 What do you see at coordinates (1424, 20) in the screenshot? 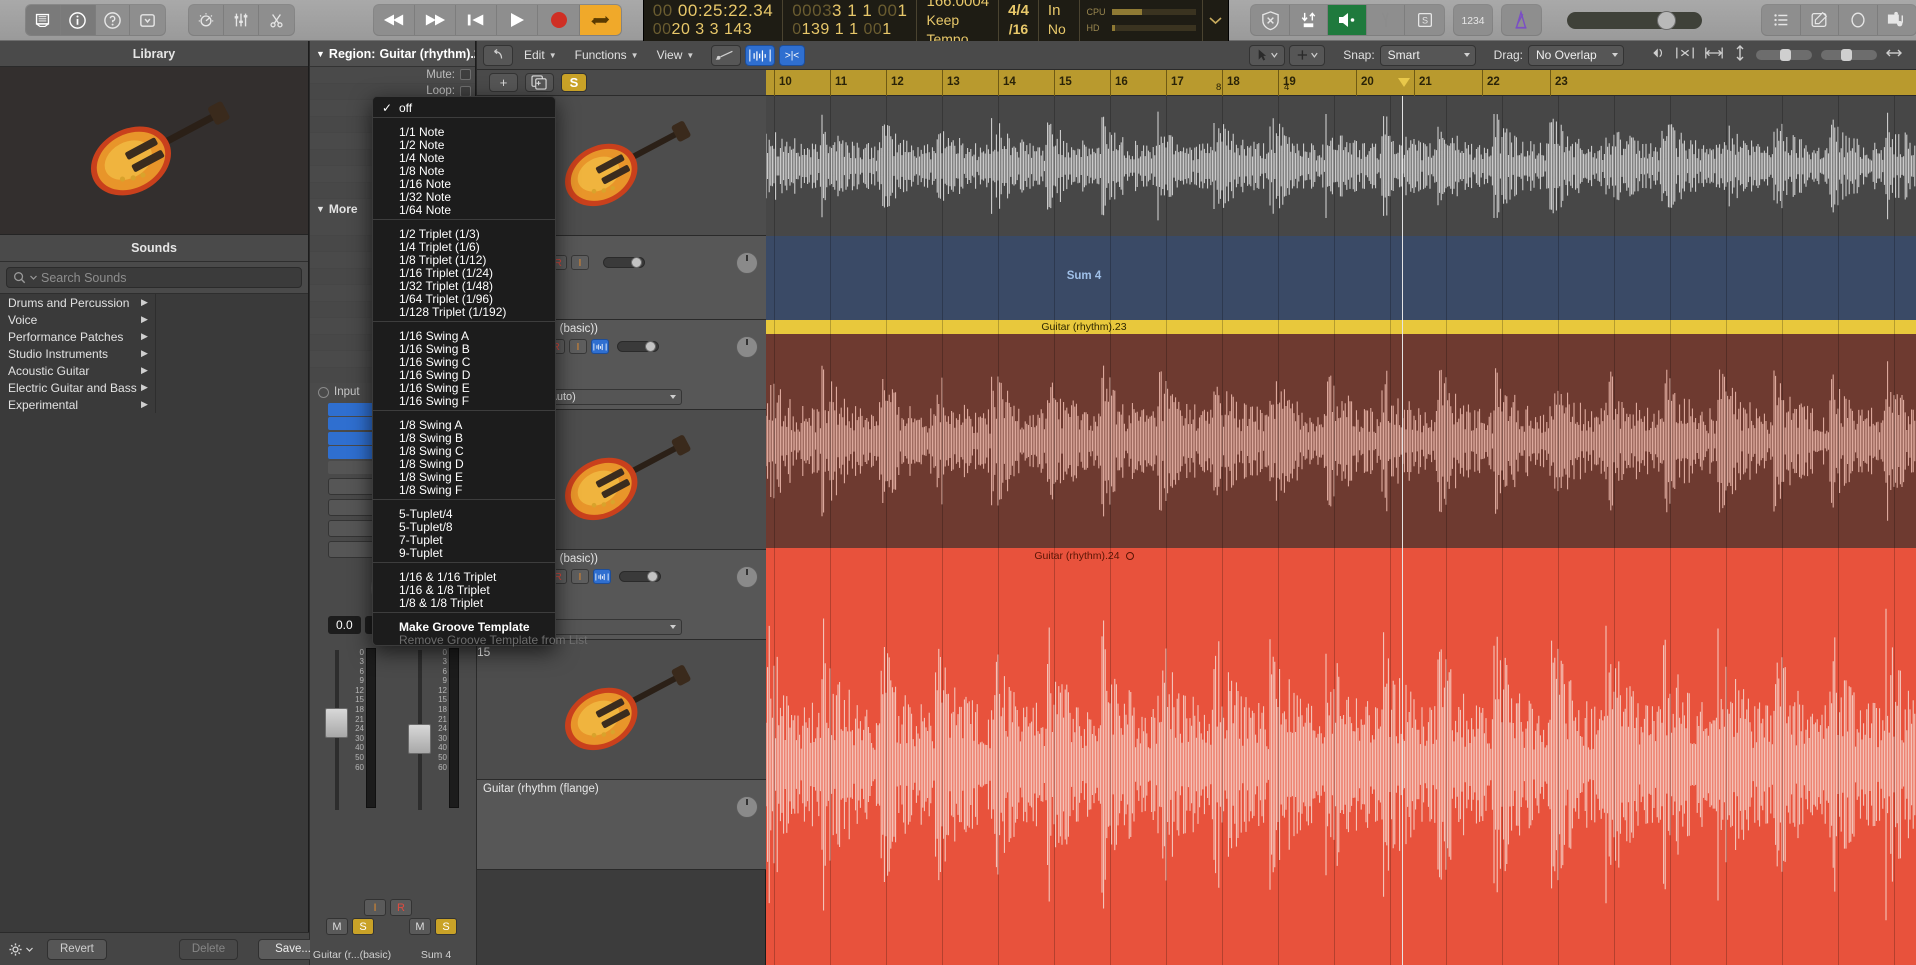
I see `solo-icon: S` at bounding box center [1424, 20].